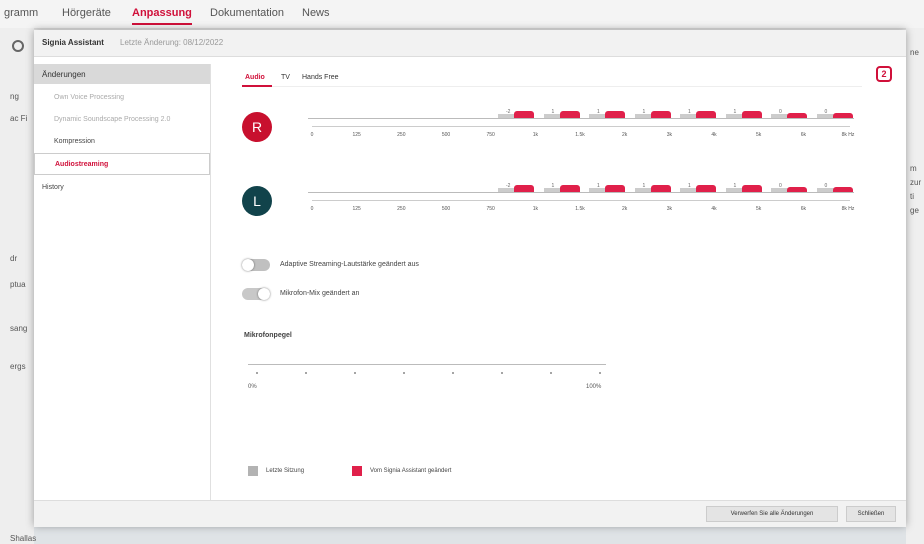 Image resolution: width=924 pixels, height=544 pixels. Describe the element at coordinates (248, 265) in the screenshot. I see `toggle-knob` at that location.